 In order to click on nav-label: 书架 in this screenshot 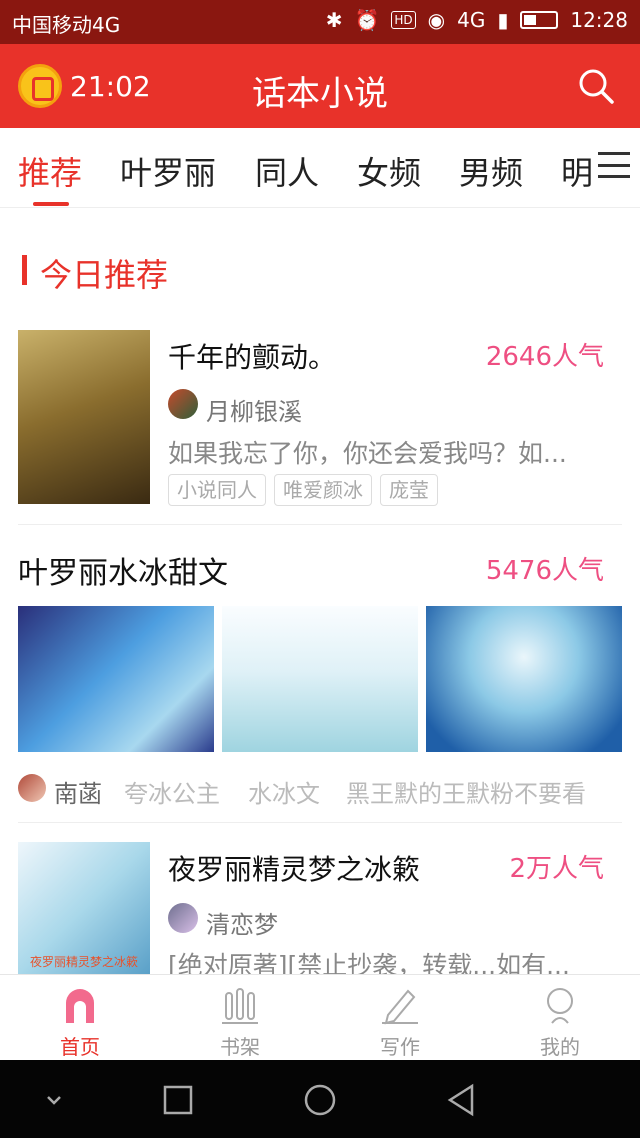, I will do `click(240, 1047)`.